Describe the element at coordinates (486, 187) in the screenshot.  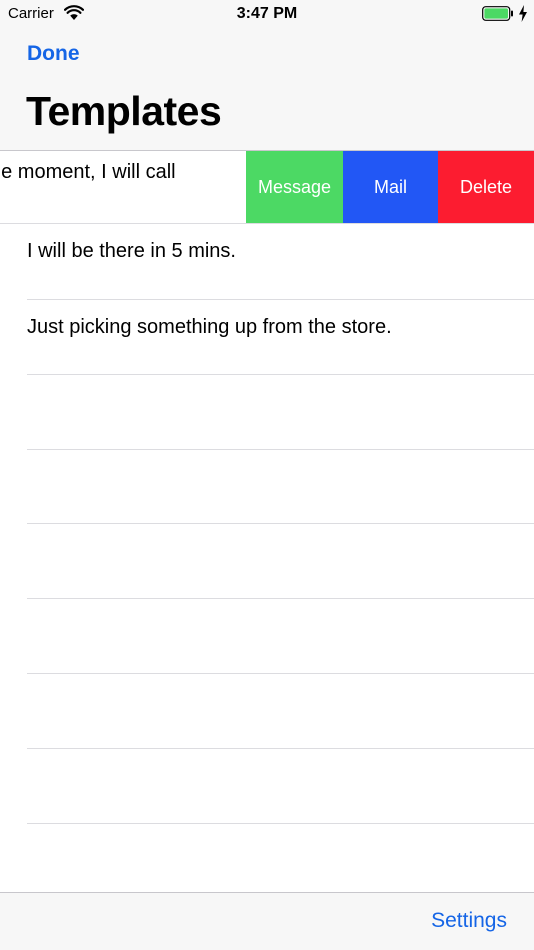
I see `delete-action-button: Delete` at that location.